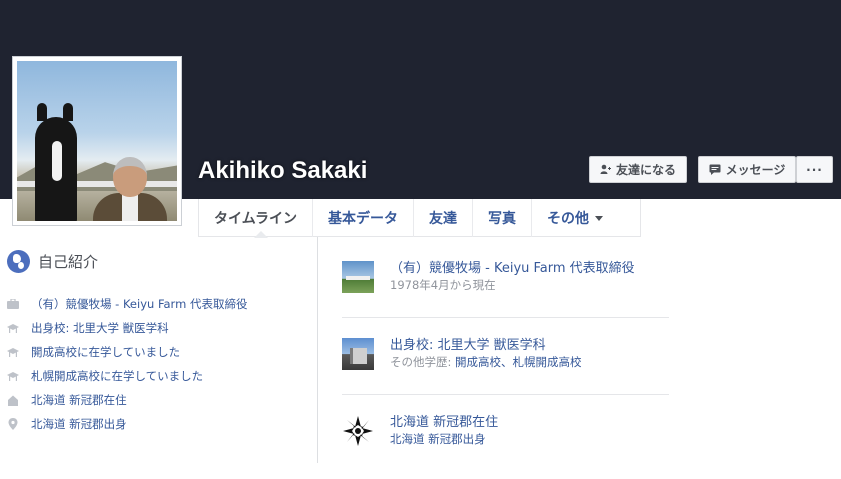 This screenshot has width=841, height=479. Describe the element at coordinates (423, 362) in the screenshot. I see `about-education-sub-prefix: その他学歴:` at that location.